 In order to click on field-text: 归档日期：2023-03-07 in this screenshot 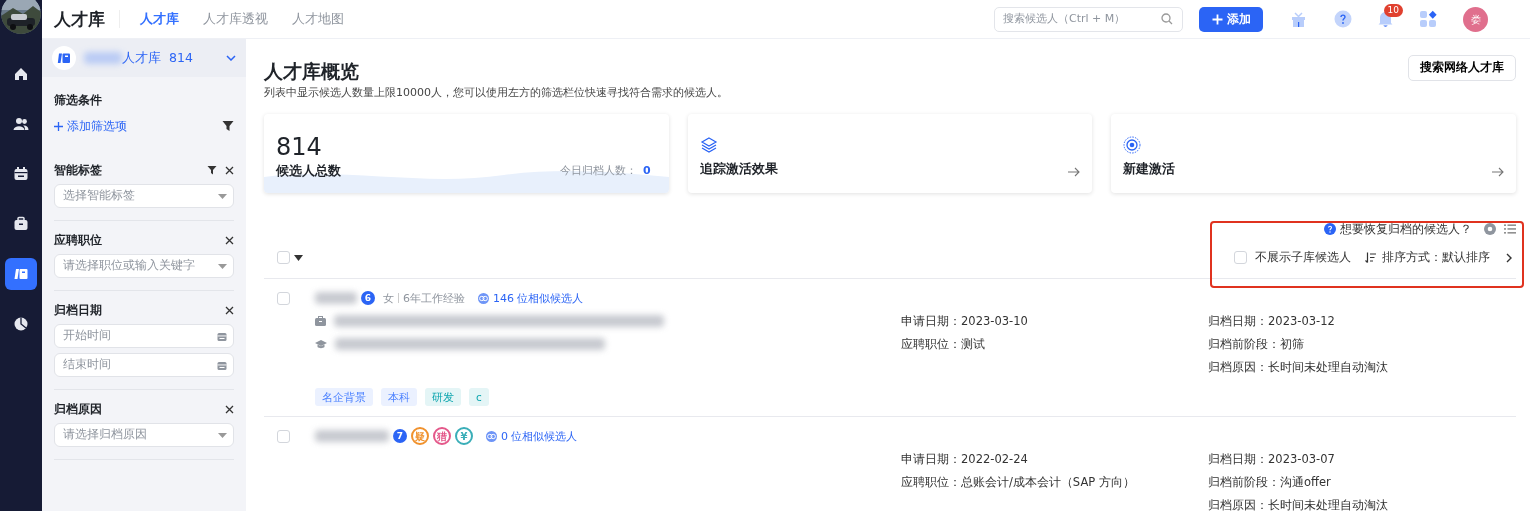, I will do `click(1272, 459)`.